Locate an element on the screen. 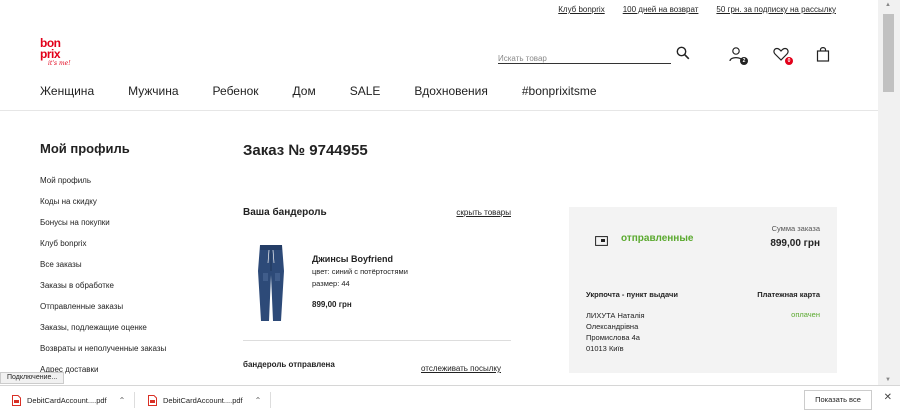  order-title: Заказ № 9744955 is located at coordinates (305, 150).